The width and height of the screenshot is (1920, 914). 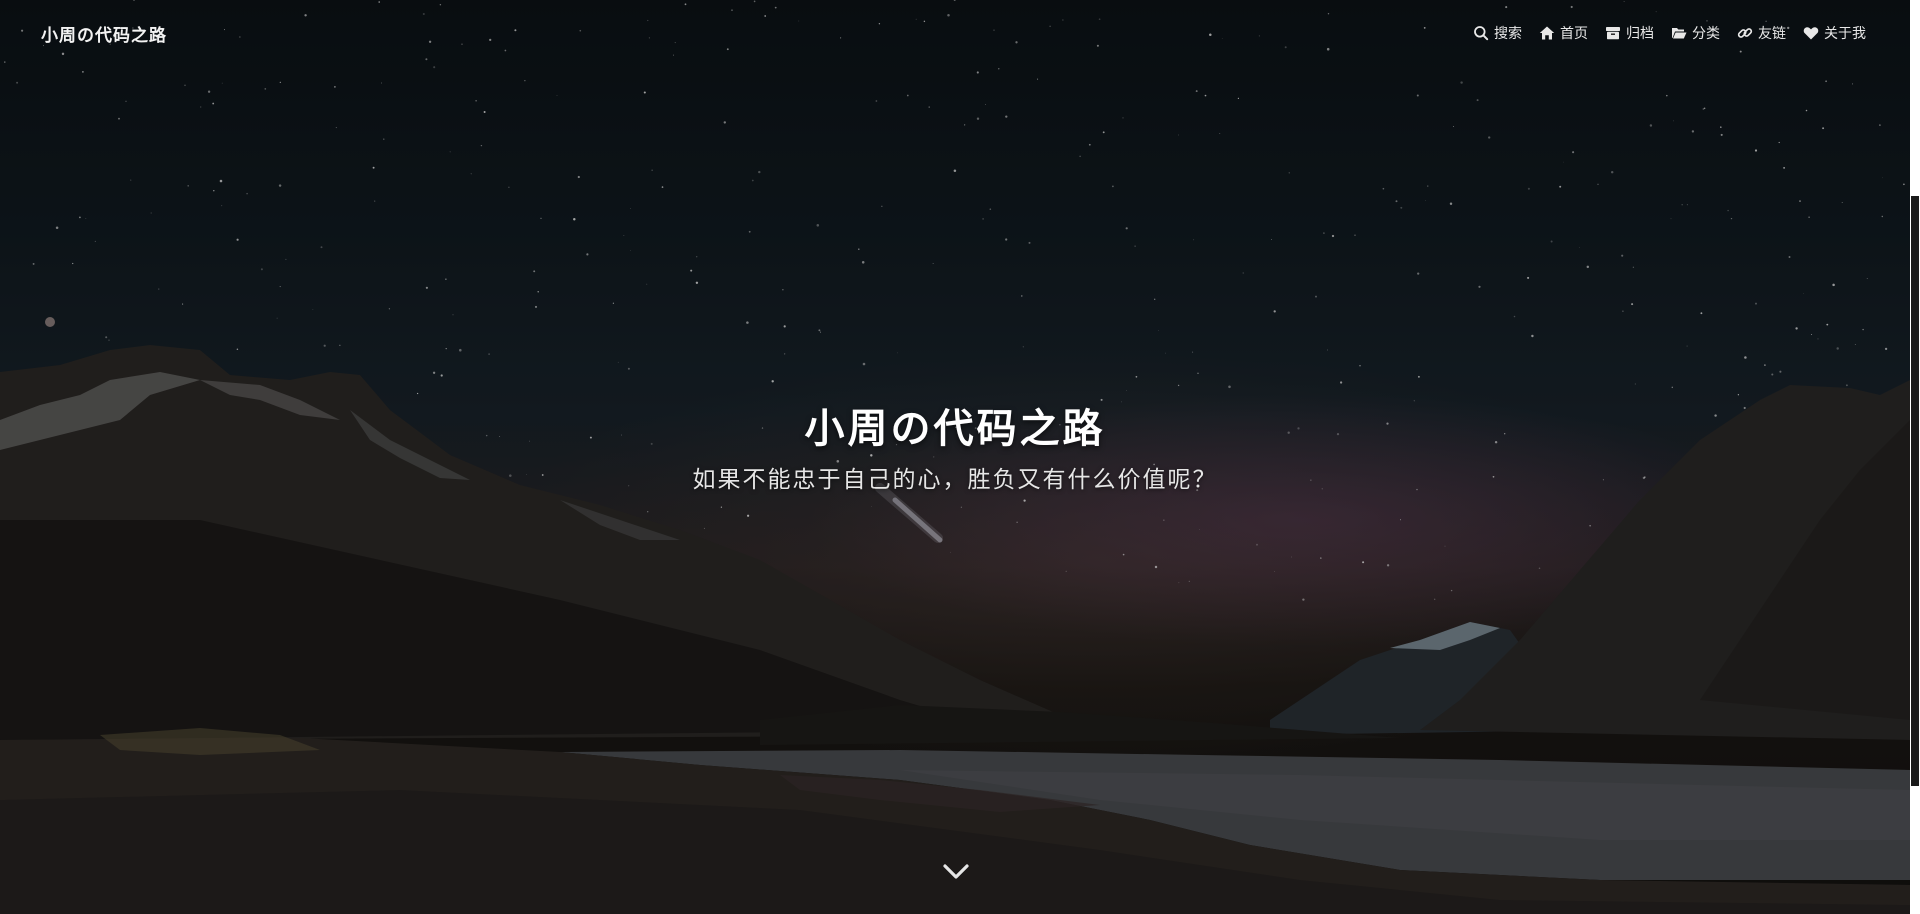 What do you see at coordinates (1481, 33) in the screenshot?
I see `search-icon` at bounding box center [1481, 33].